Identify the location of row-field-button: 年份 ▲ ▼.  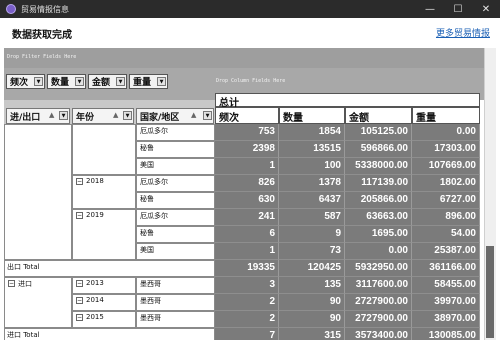
(103, 116).